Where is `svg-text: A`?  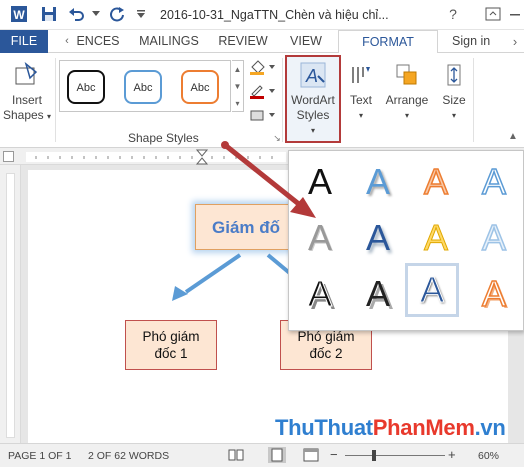 svg-text: A is located at coordinates (311, 76).